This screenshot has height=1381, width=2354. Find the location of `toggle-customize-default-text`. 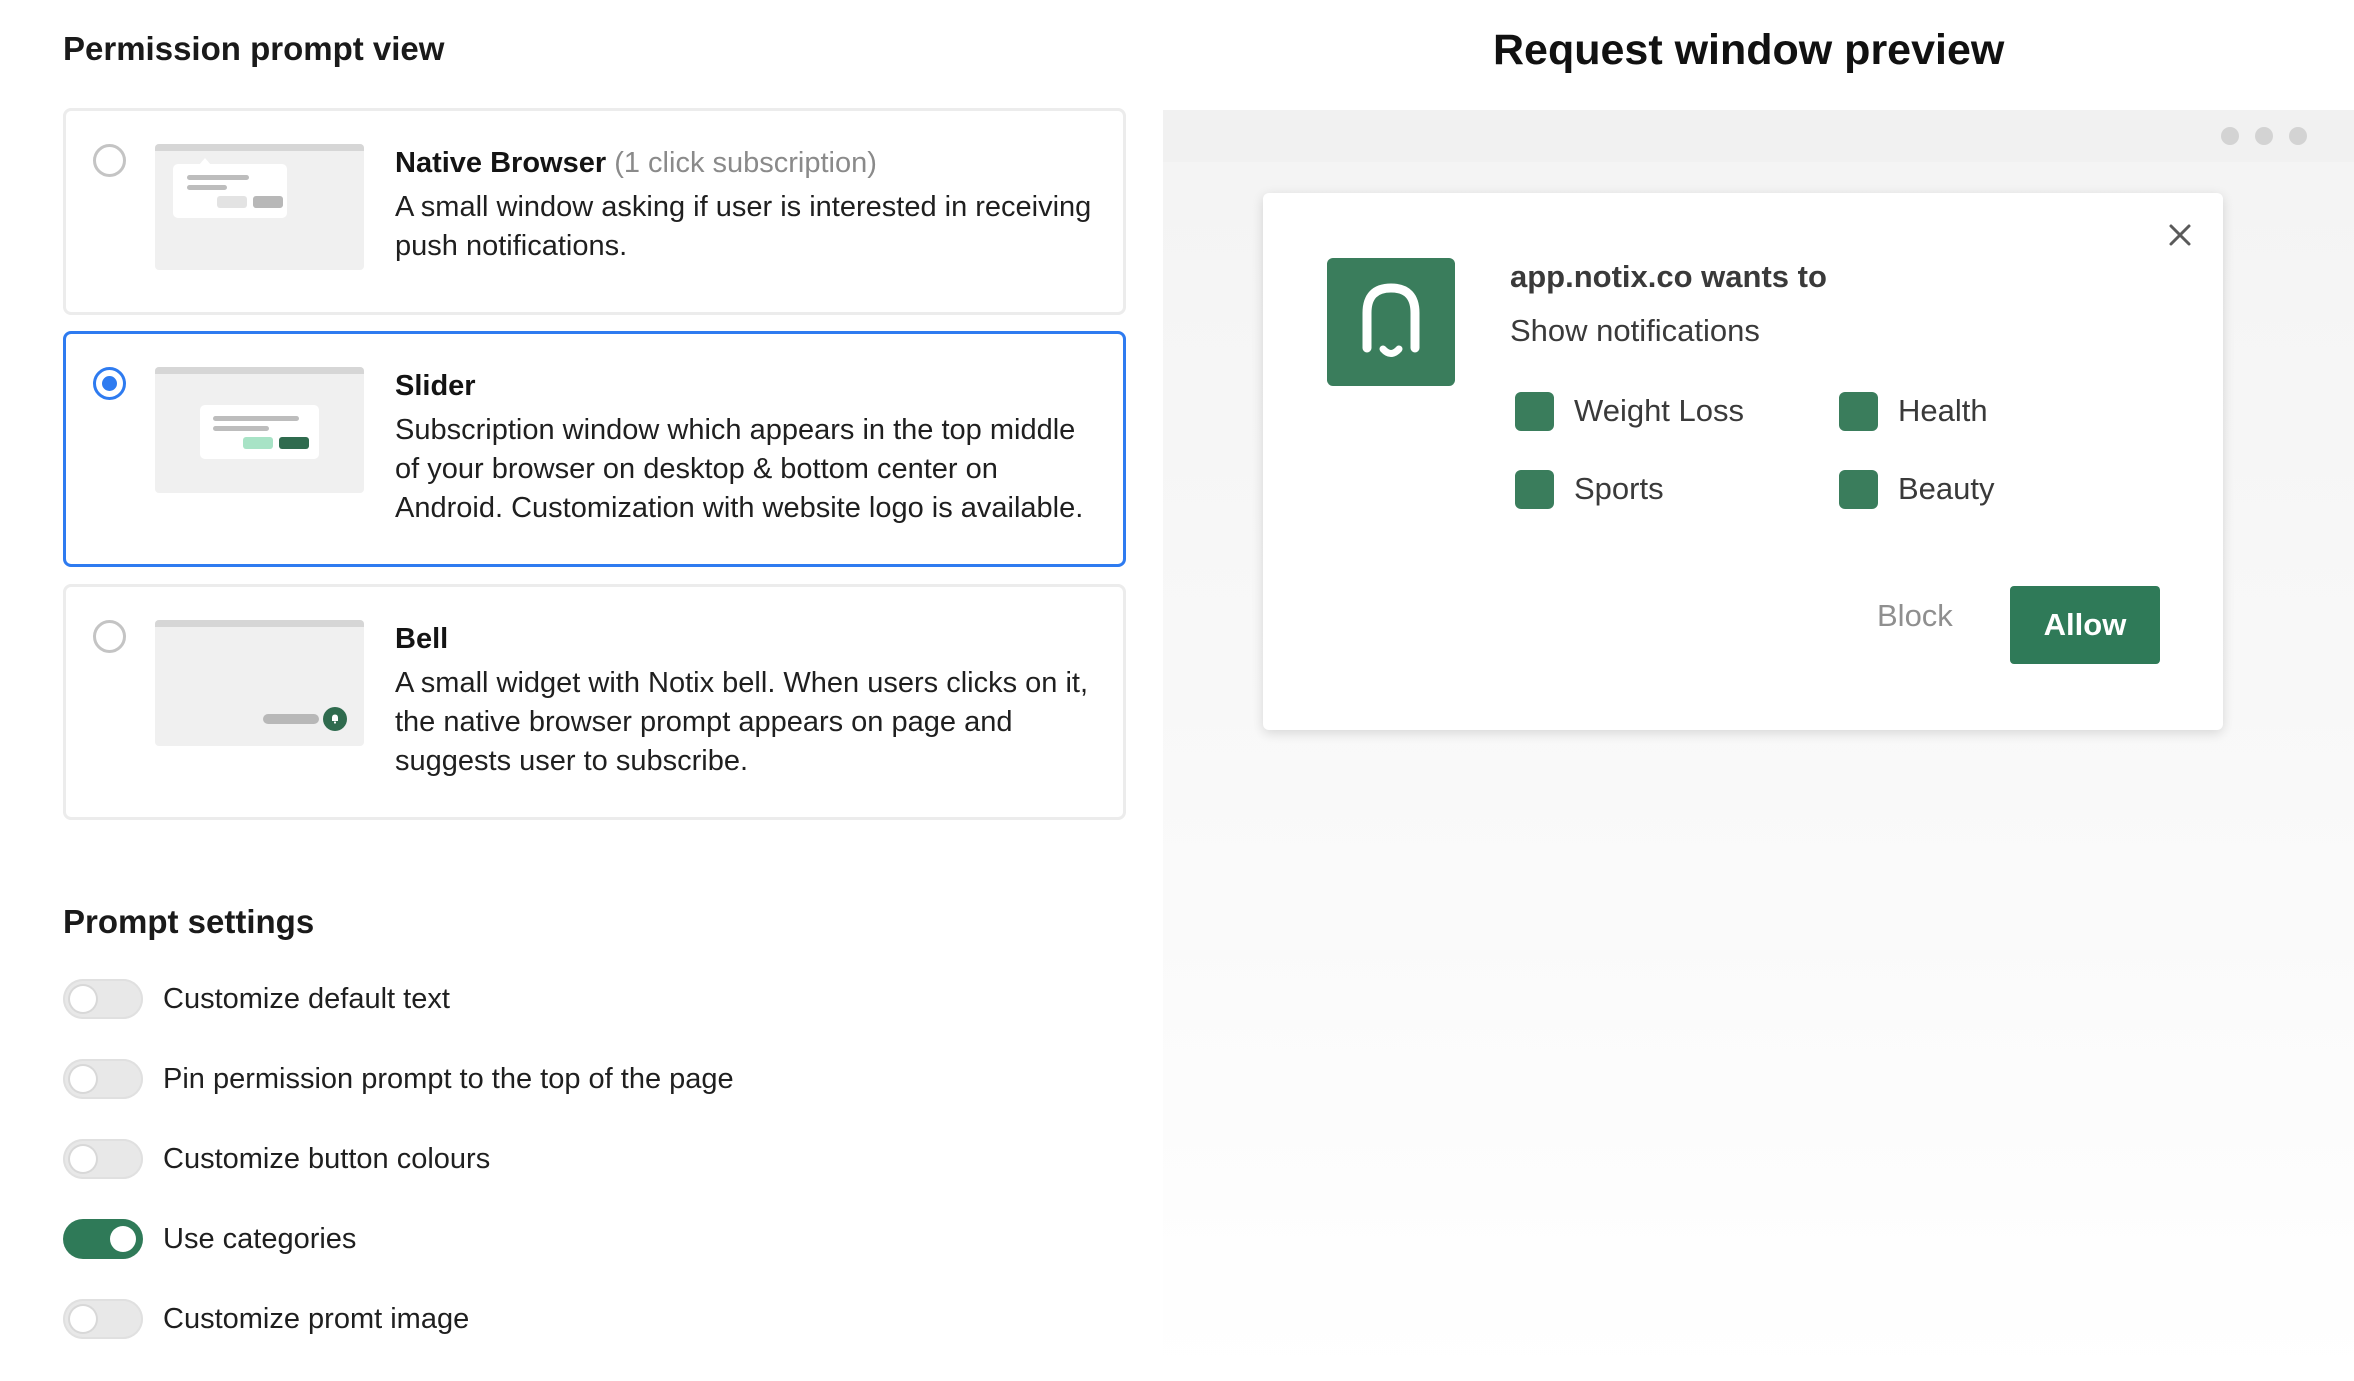

toggle-customize-default-text is located at coordinates (103, 999).